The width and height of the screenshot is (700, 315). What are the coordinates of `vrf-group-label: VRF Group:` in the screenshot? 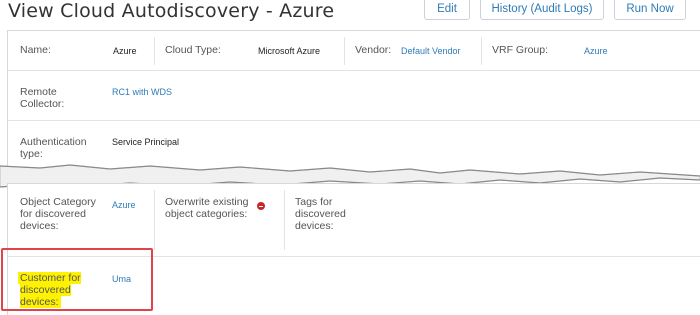 It's located at (520, 50).